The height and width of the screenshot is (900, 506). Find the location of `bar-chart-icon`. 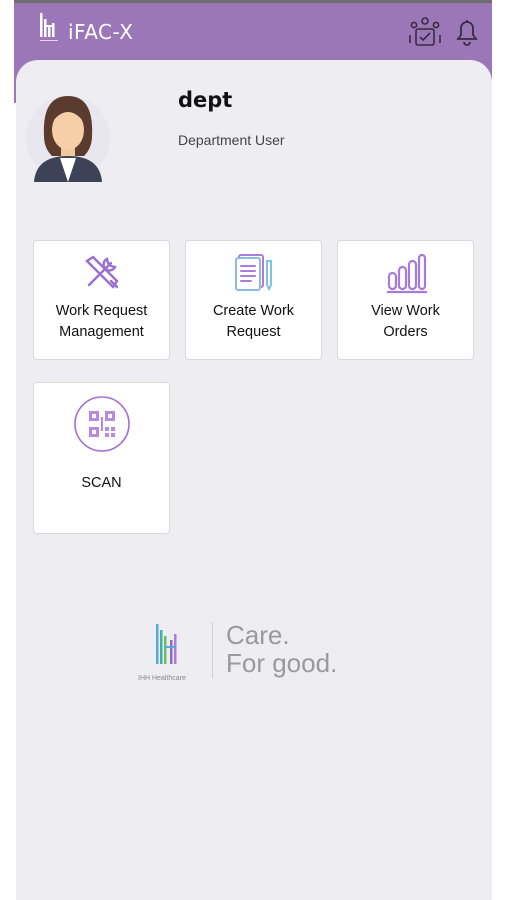

bar-chart-icon is located at coordinates (406, 273).